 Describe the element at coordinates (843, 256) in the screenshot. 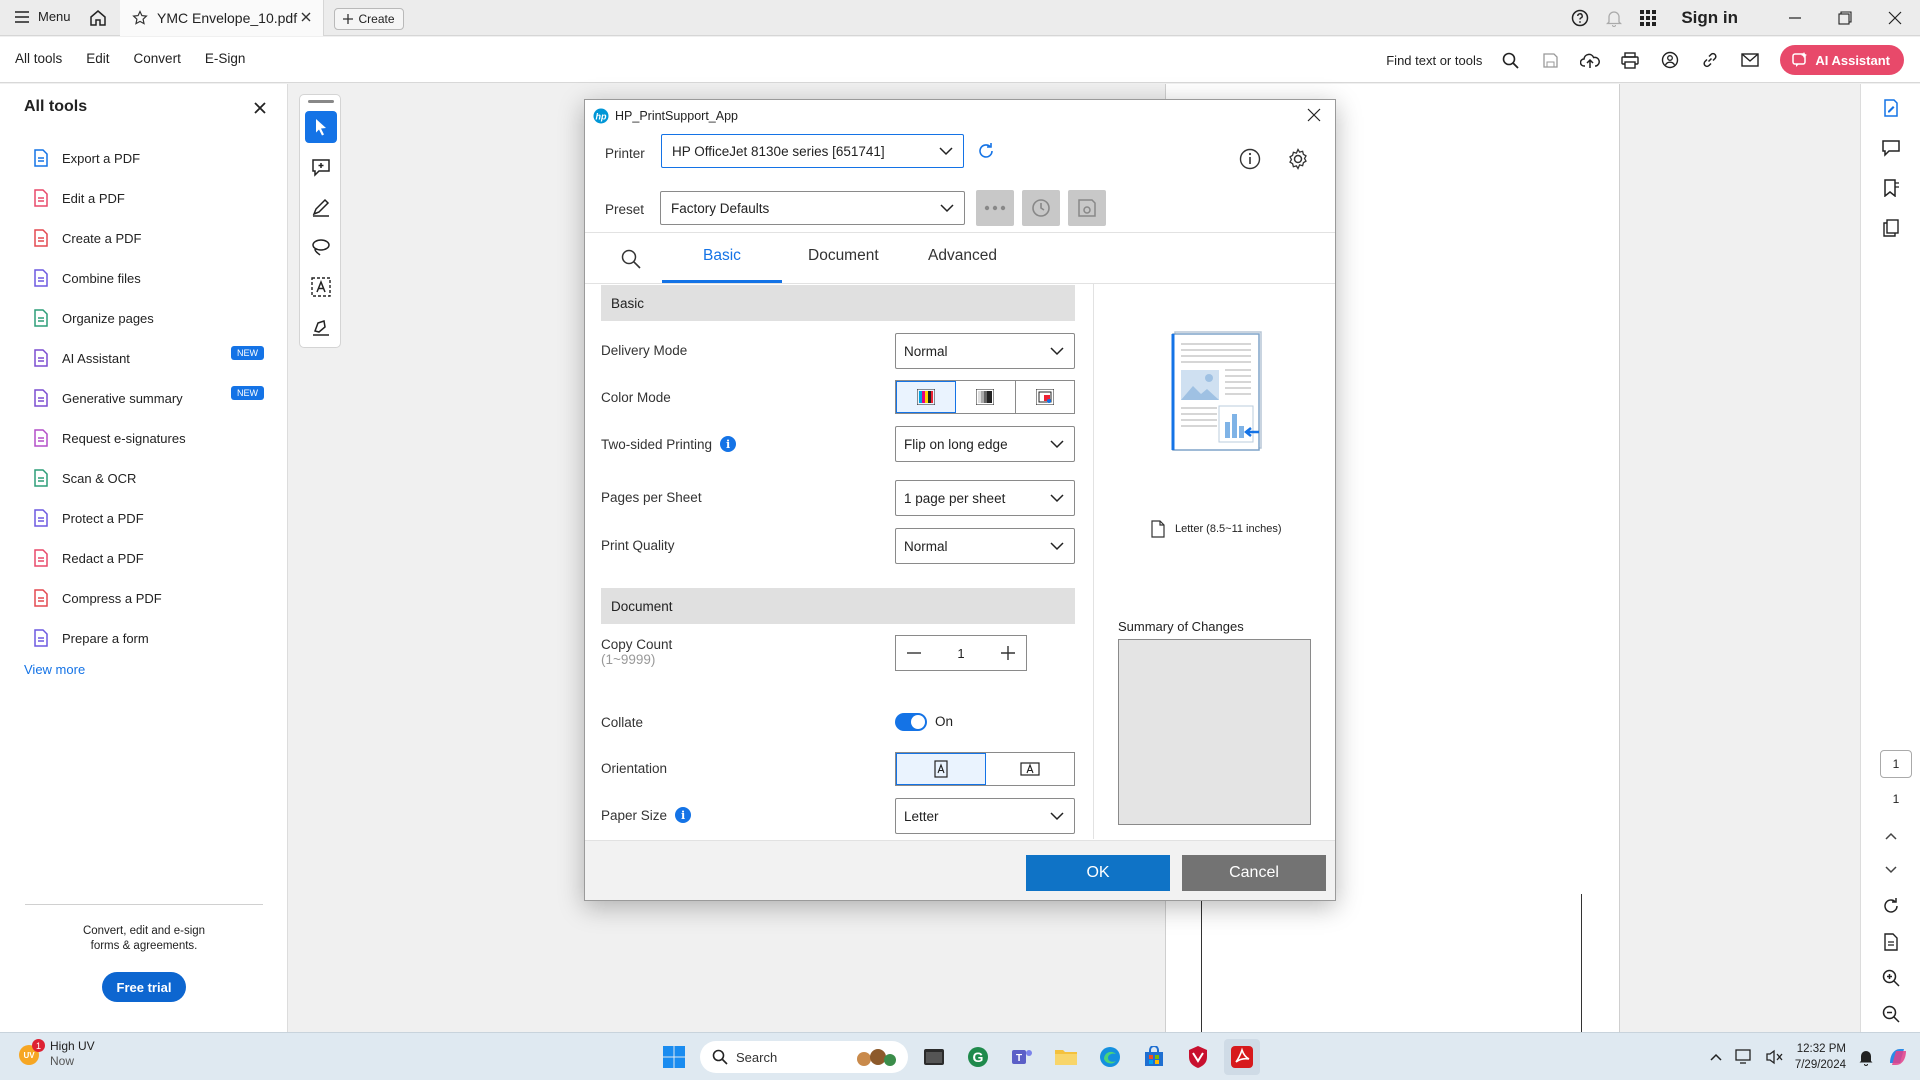

I see `tab-document: Document` at that location.